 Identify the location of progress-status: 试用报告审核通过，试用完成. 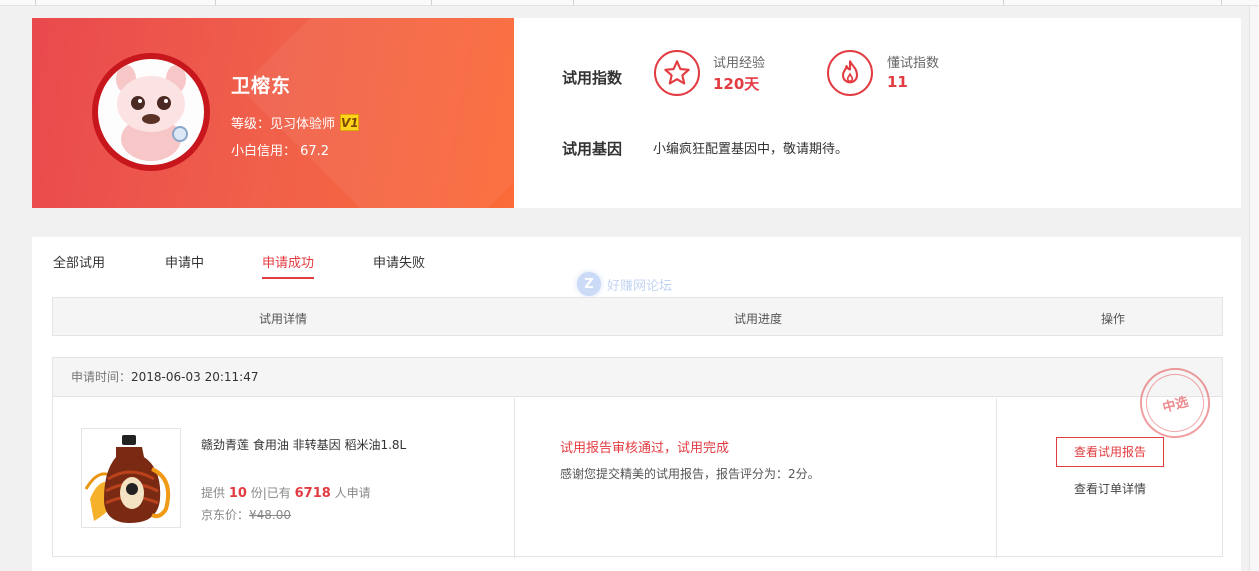
(645, 448).